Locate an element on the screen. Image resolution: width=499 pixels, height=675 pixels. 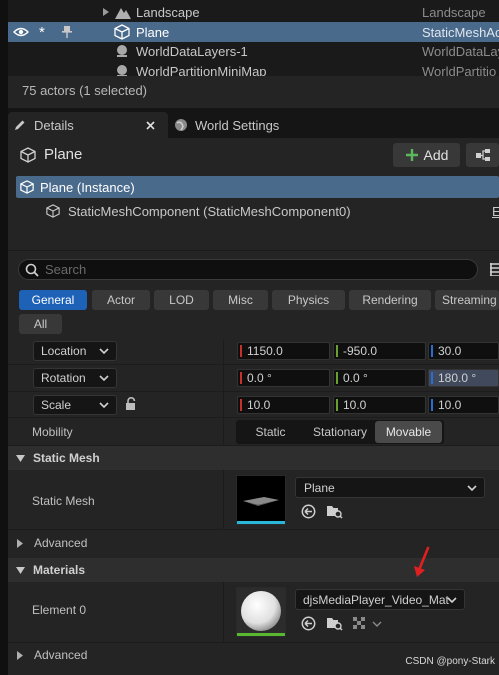
add-component-button: Add is located at coordinates (426, 155).